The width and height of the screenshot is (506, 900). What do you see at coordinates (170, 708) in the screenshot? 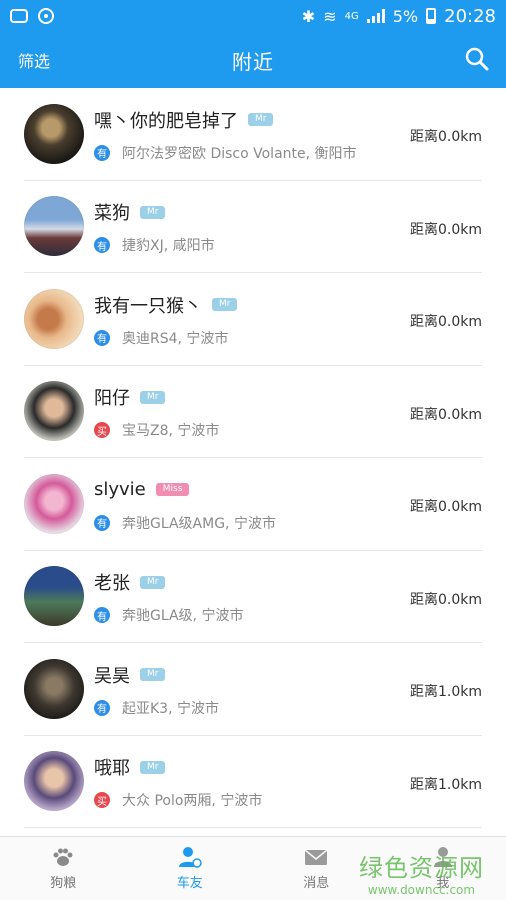
I see `car-info: 起亚K3, 宁波市` at bounding box center [170, 708].